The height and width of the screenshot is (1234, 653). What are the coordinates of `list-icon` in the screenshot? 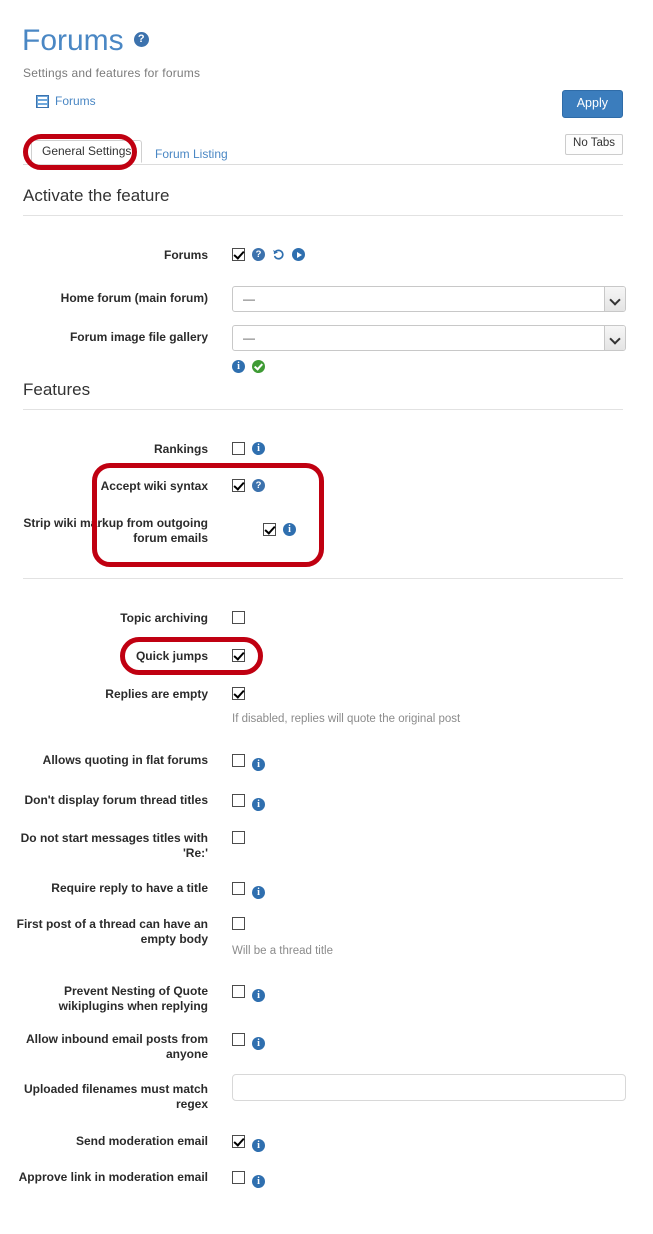 It's located at (42, 101).